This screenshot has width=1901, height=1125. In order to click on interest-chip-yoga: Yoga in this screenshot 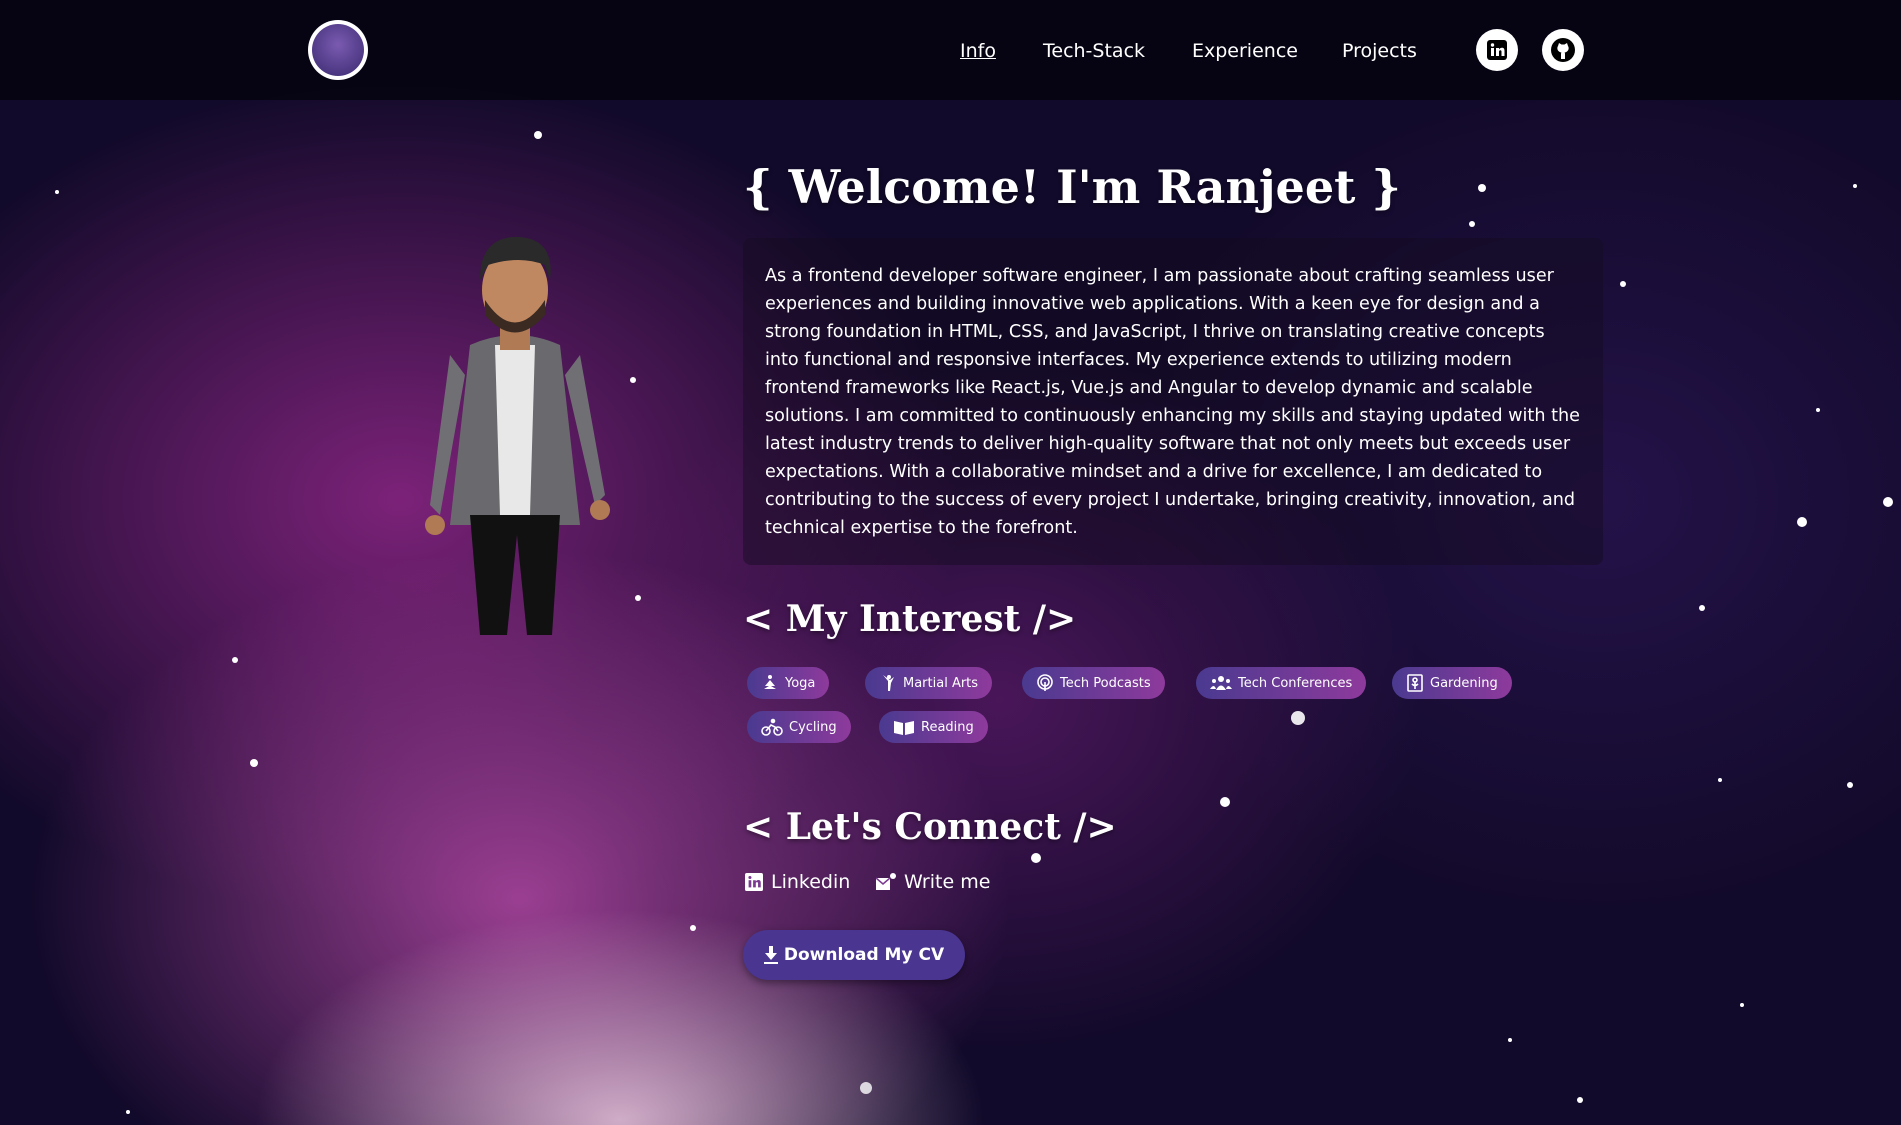, I will do `click(788, 683)`.